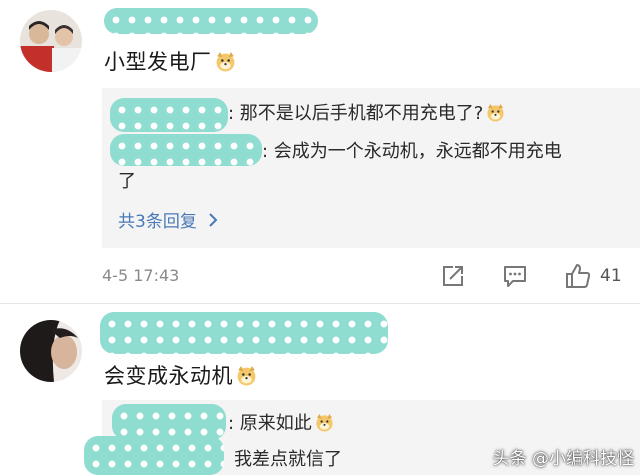  Describe the element at coordinates (141, 275) in the screenshot. I see `comment-time: 4-5 17:43` at that location.